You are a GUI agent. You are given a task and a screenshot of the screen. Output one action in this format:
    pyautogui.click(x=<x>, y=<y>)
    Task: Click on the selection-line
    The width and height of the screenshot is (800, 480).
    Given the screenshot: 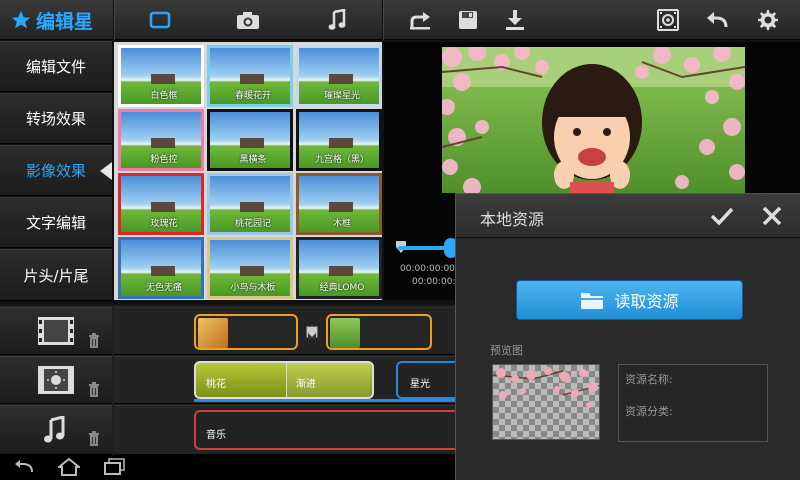 What is the action you would take?
    pyautogui.click(x=324, y=400)
    